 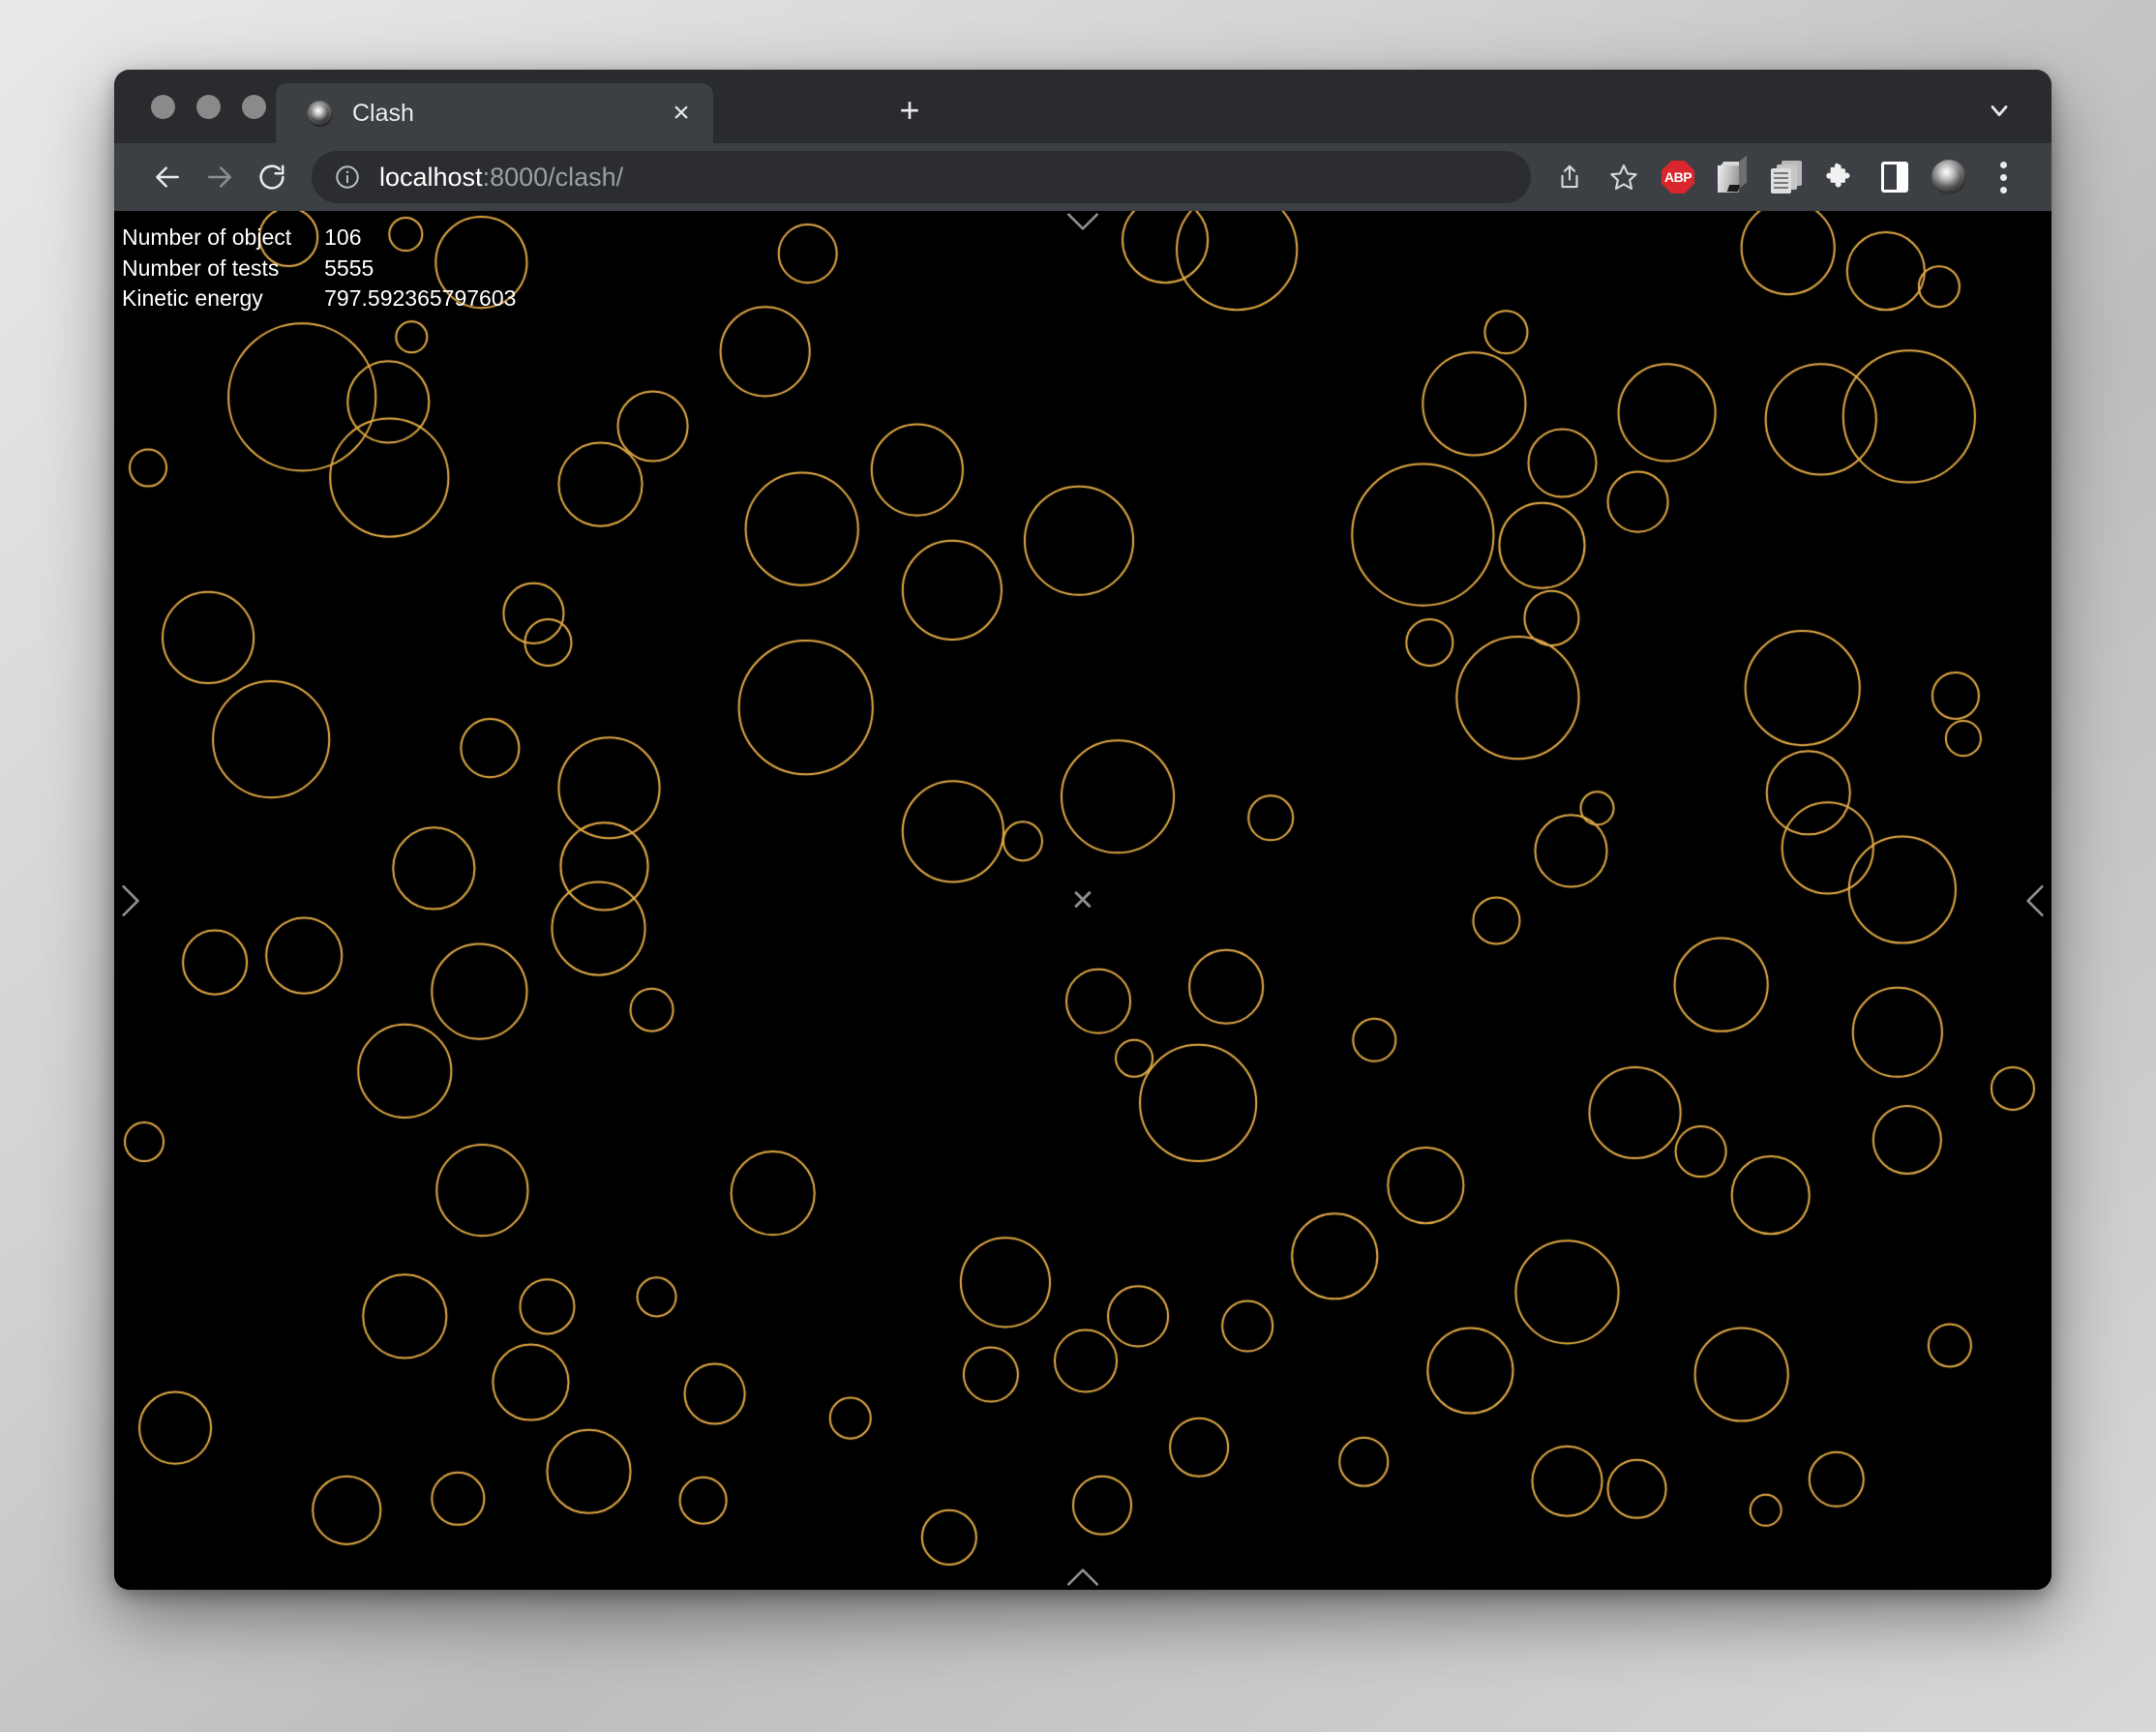 What do you see at coordinates (1840, 177) in the screenshot?
I see `extensions-puzzle-icon` at bounding box center [1840, 177].